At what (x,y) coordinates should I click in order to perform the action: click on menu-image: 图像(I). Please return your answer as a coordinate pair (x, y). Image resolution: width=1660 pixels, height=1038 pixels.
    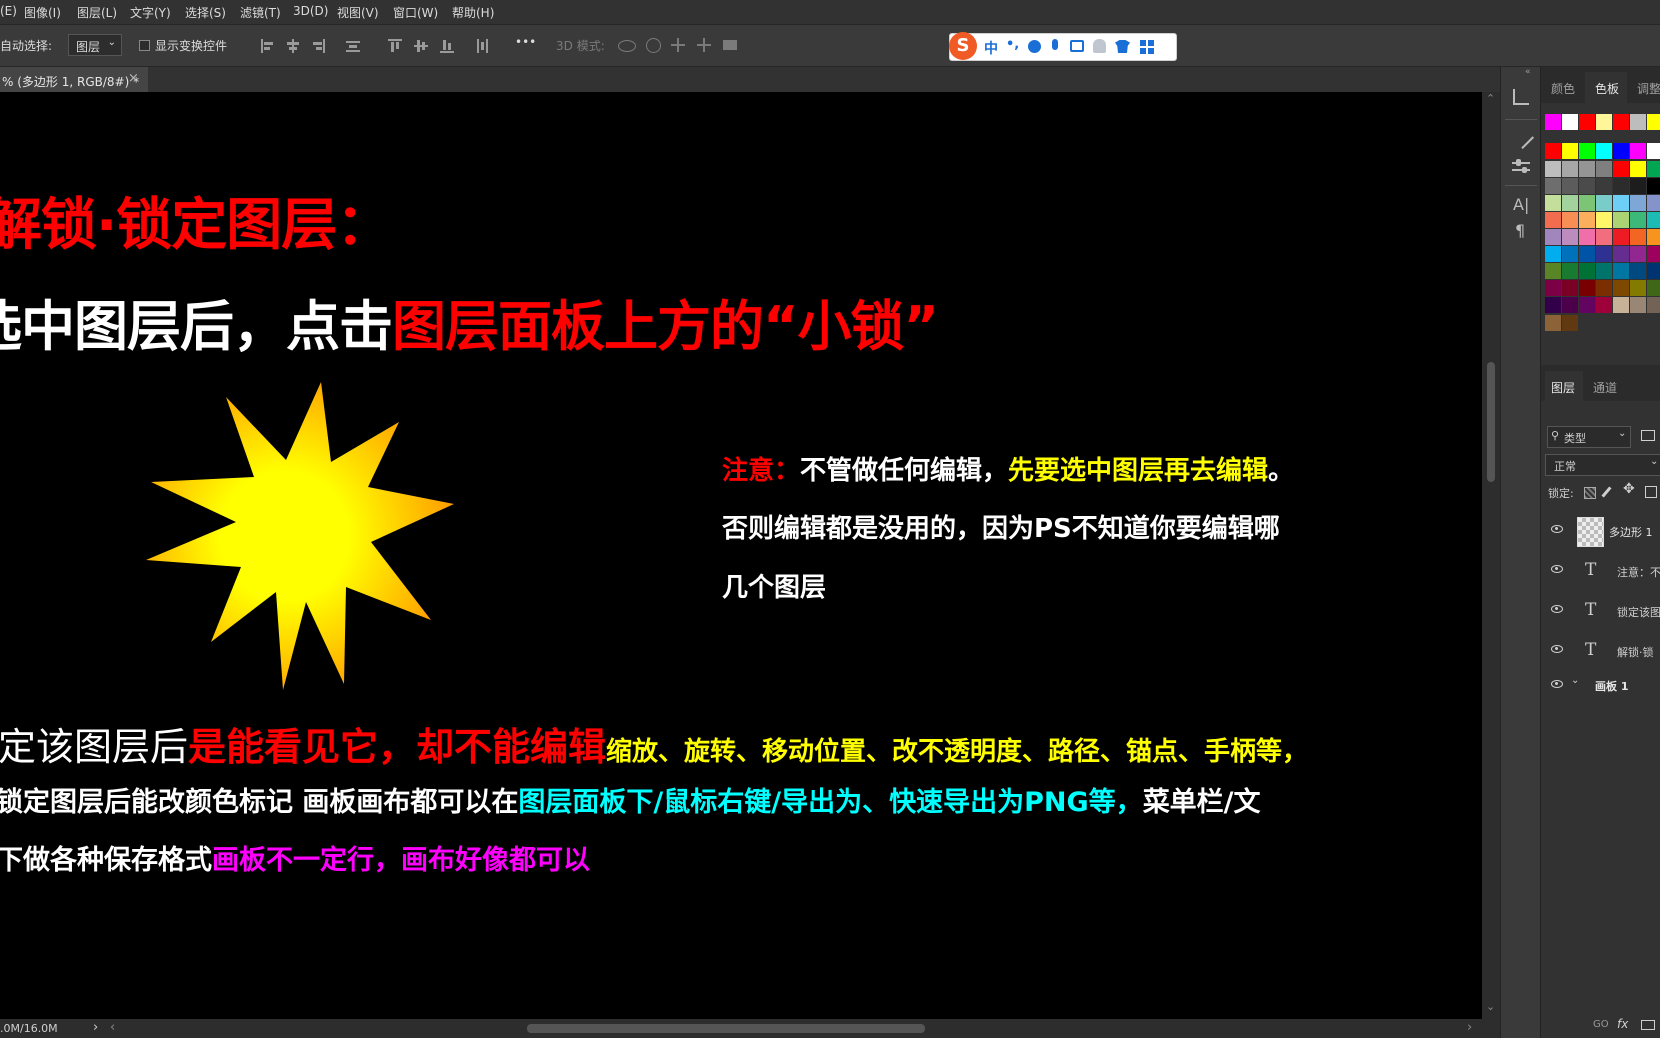
    Looking at the image, I should click on (42, 12).